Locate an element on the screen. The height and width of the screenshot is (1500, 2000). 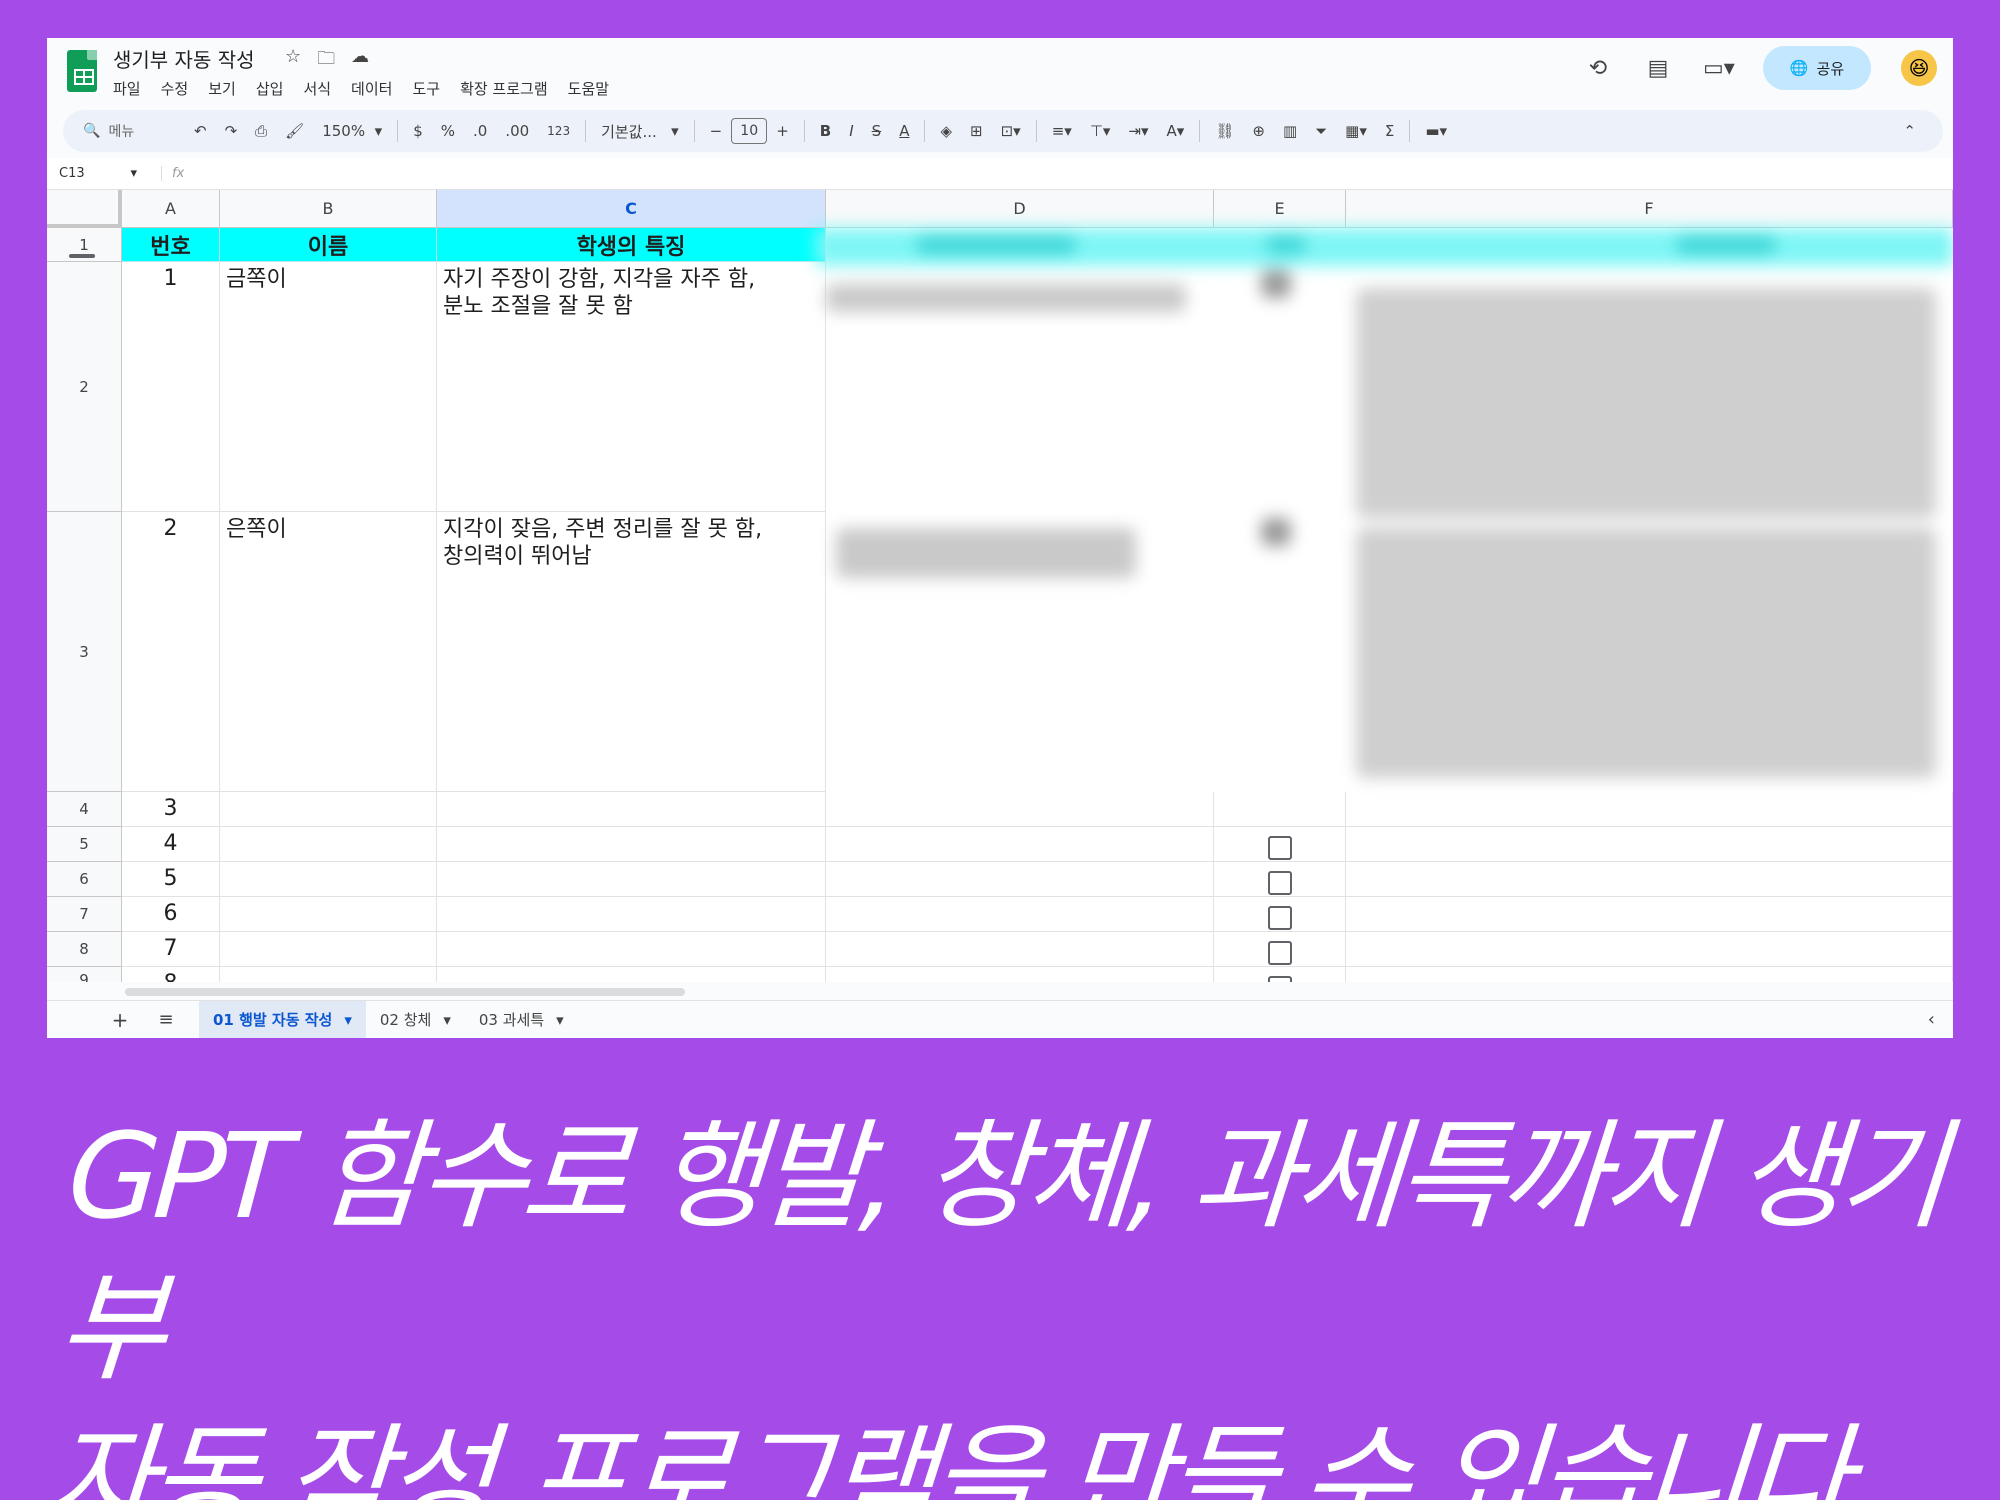
decrease-decimal-button: .0 is located at coordinates (480, 131).